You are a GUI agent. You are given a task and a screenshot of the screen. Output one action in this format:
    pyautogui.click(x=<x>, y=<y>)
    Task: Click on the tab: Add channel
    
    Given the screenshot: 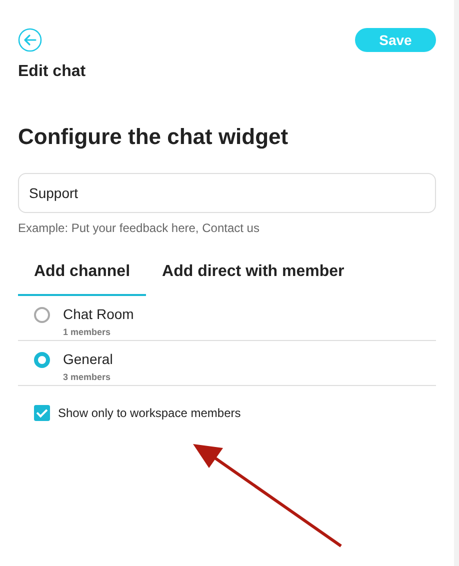 What is the action you would take?
    pyautogui.click(x=82, y=275)
    